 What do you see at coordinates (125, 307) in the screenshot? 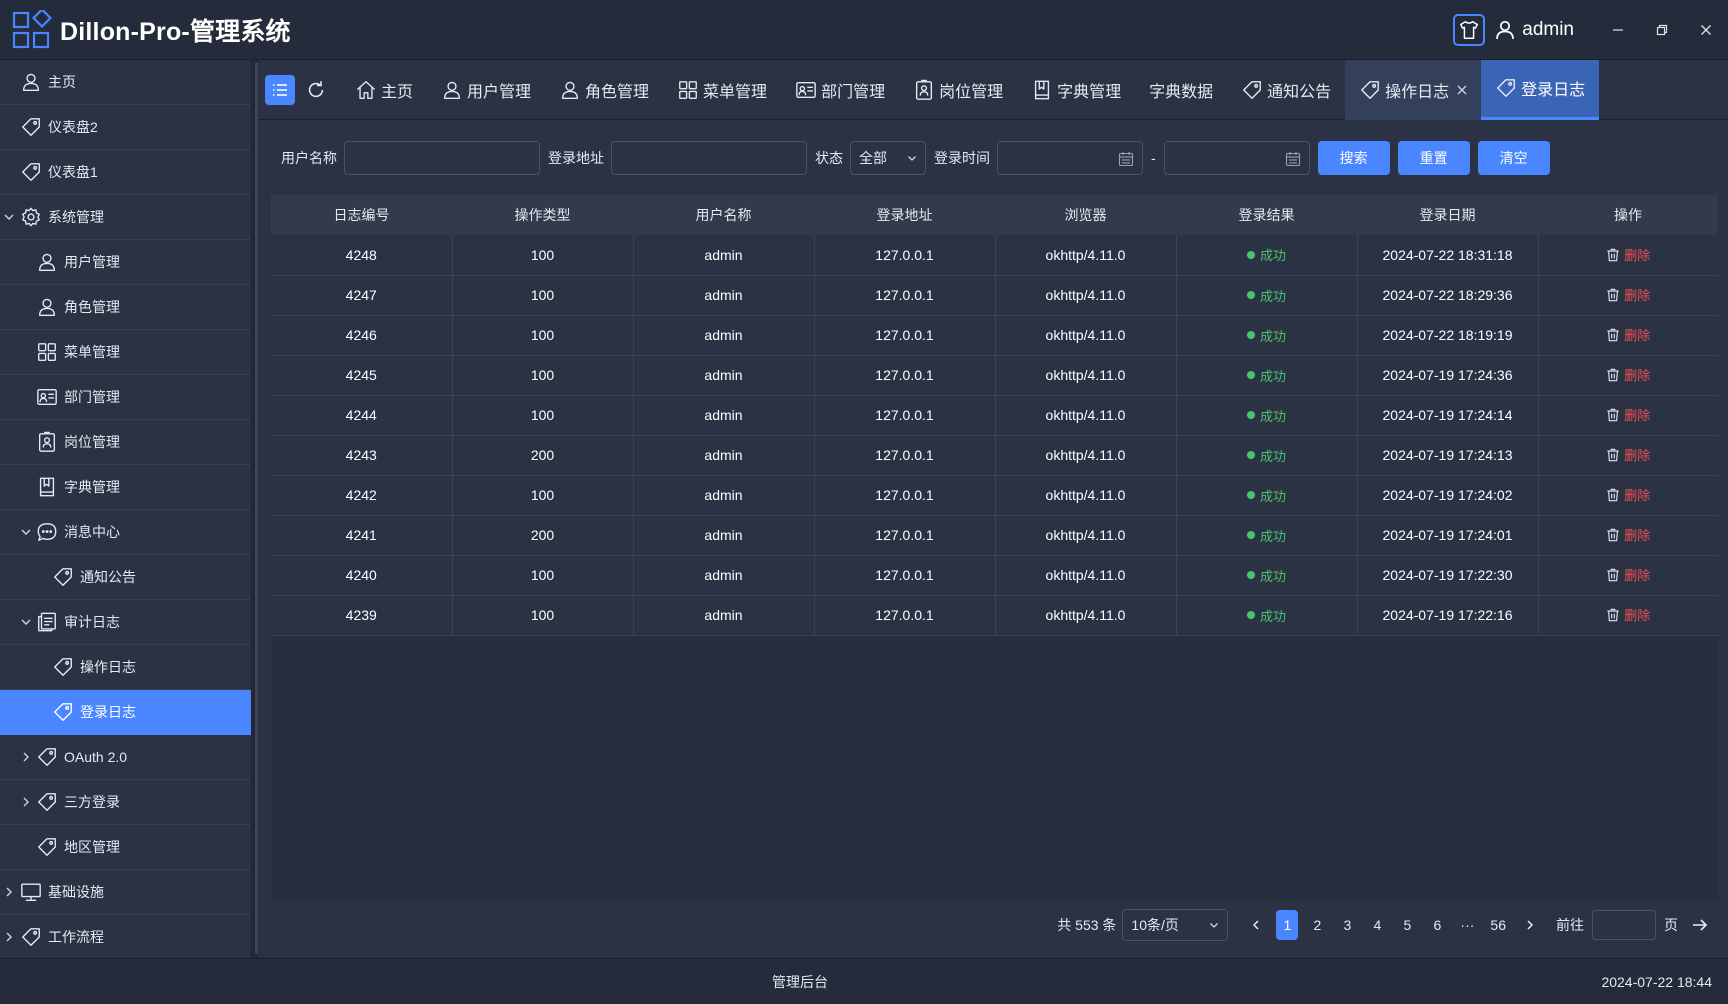
I see `sidebar-item: 角色管理` at bounding box center [125, 307].